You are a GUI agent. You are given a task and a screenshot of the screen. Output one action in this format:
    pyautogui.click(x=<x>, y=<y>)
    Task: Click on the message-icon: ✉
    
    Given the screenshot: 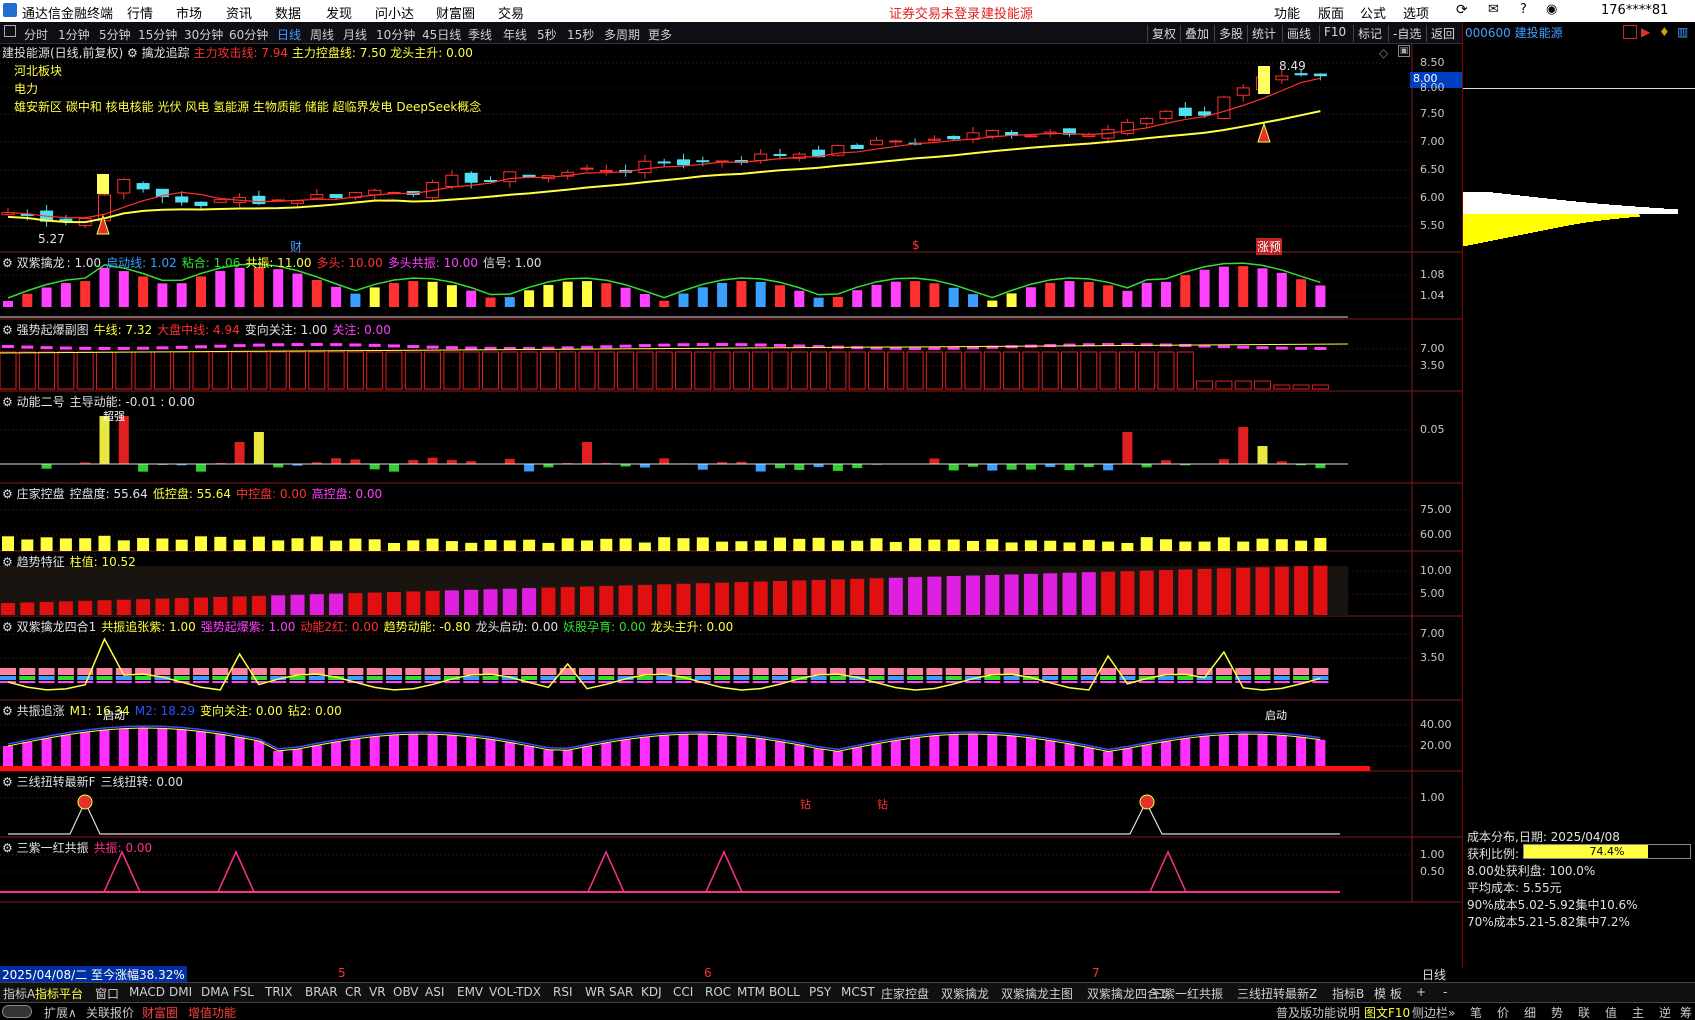 What is the action you would take?
    pyautogui.click(x=1493, y=9)
    